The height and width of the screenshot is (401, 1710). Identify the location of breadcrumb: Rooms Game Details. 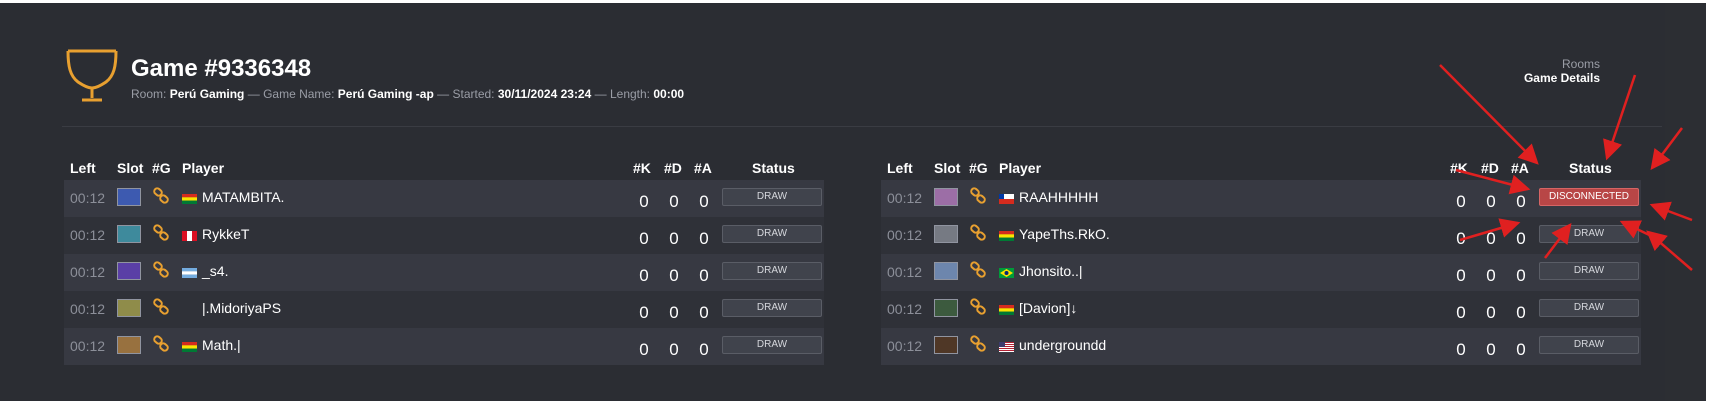
(1562, 71).